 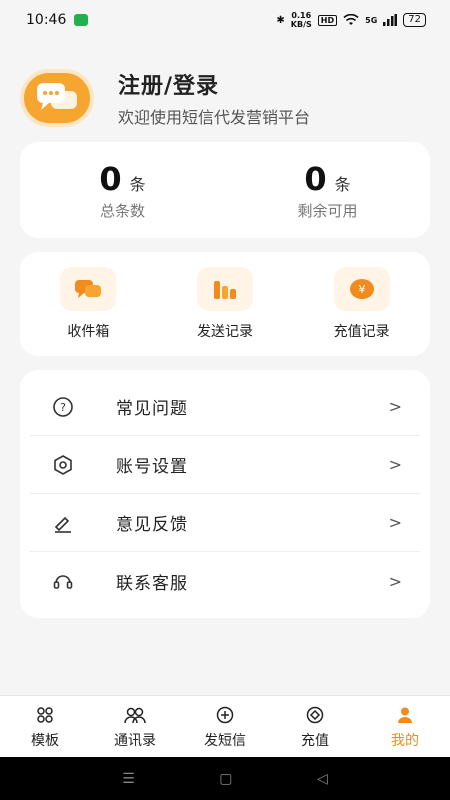 I want to click on profile-header: 注册/登录 欢迎使用短信代发营销平台, so click(x=165, y=98).